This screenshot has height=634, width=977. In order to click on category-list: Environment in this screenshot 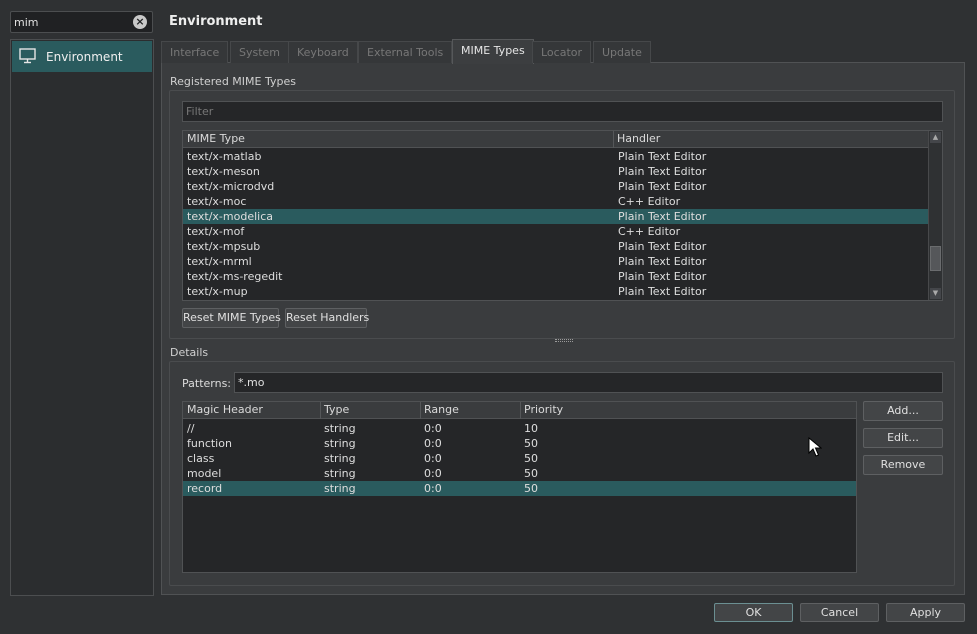, I will do `click(82, 317)`.